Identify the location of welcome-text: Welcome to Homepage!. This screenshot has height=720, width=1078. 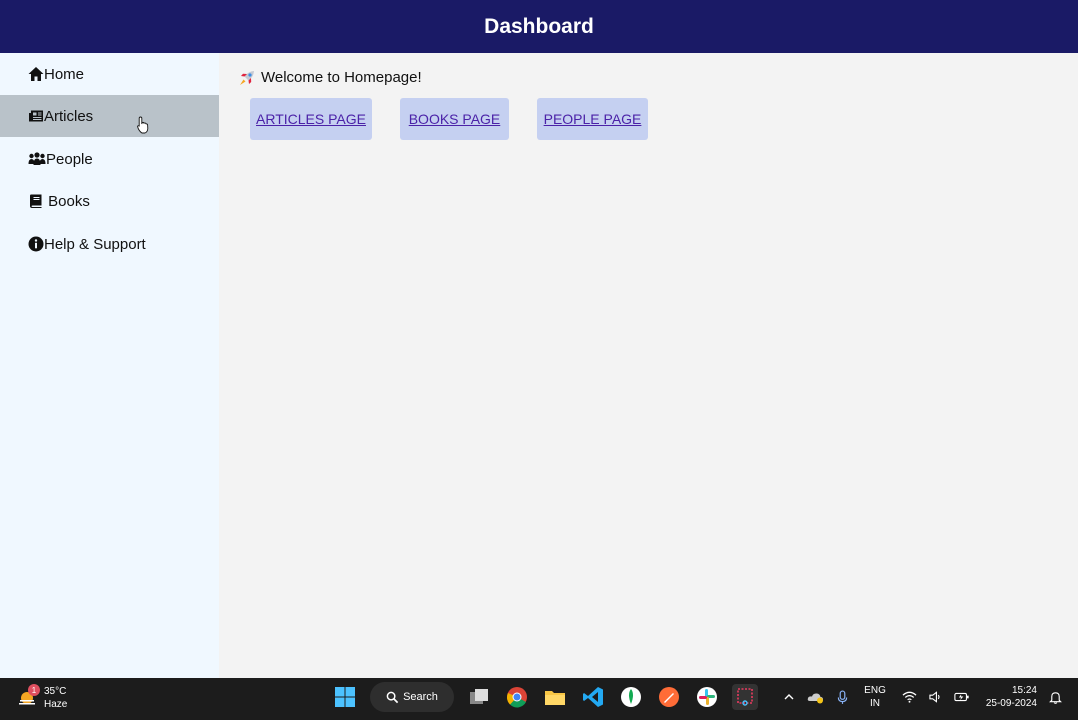
(341, 77).